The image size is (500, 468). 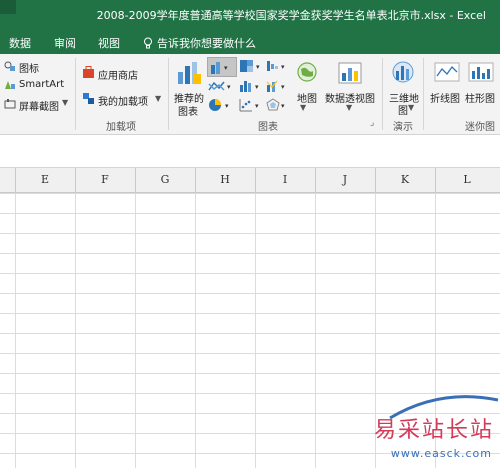 What do you see at coordinates (307, 72) in the screenshot?
I see `map-chart-icon` at bounding box center [307, 72].